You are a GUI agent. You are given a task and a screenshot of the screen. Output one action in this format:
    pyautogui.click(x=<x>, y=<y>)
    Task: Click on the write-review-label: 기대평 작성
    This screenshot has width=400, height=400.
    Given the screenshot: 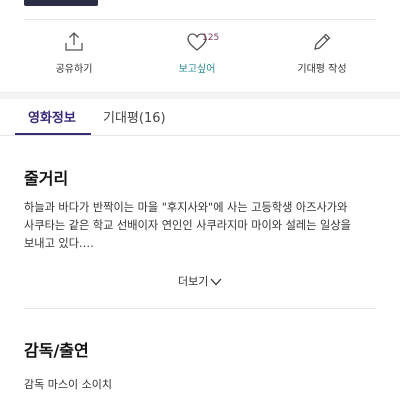 What is the action you would take?
    pyautogui.click(x=322, y=69)
    